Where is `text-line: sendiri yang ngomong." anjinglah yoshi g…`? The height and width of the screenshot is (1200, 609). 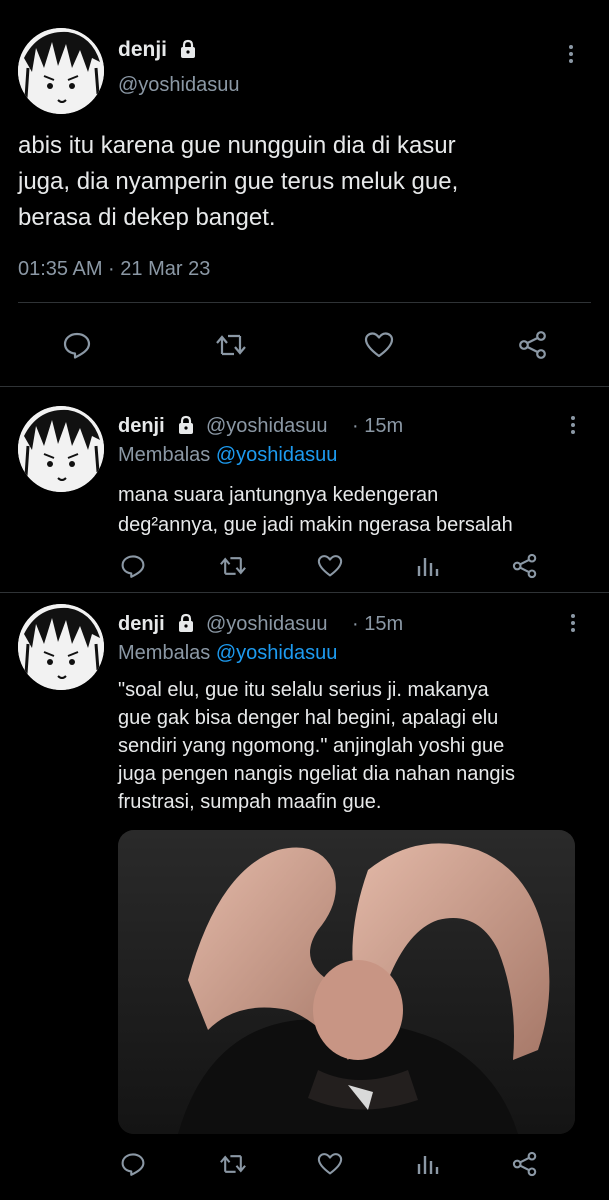
text-line: sendiri yang ngomong." anjinglah yoshi g… is located at coordinates (311, 746).